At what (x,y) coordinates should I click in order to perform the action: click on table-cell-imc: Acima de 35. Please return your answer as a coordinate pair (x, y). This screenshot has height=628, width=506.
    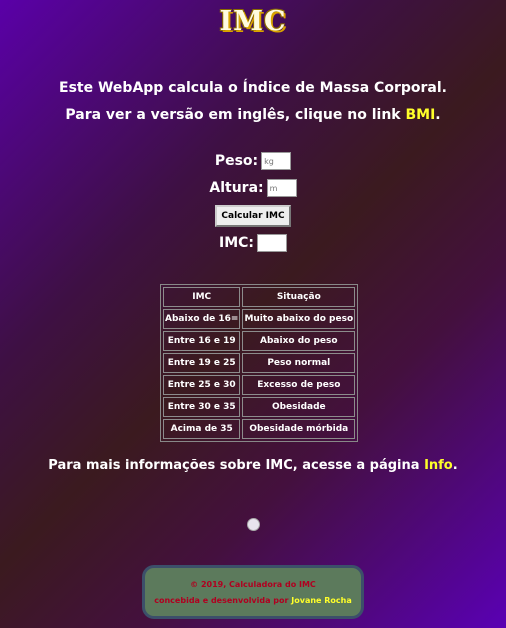
    Looking at the image, I should click on (202, 429).